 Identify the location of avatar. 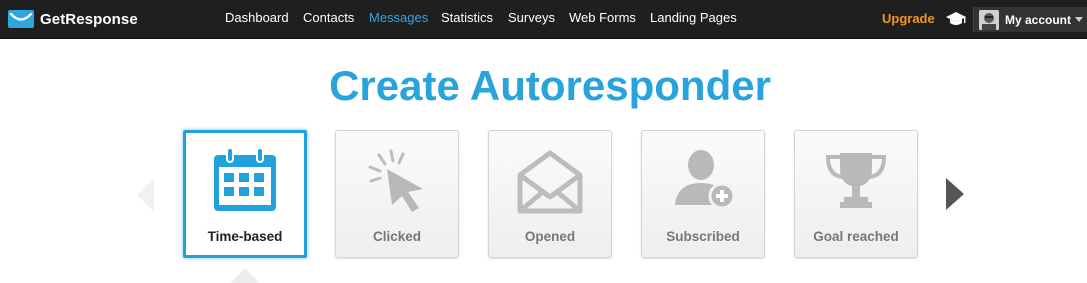
(989, 19).